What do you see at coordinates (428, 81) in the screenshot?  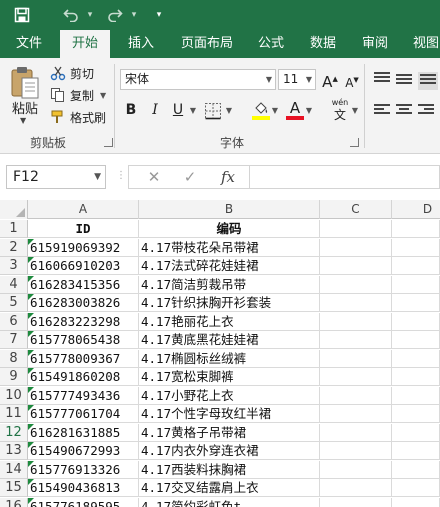 I see `align-bottom-icon` at bounding box center [428, 81].